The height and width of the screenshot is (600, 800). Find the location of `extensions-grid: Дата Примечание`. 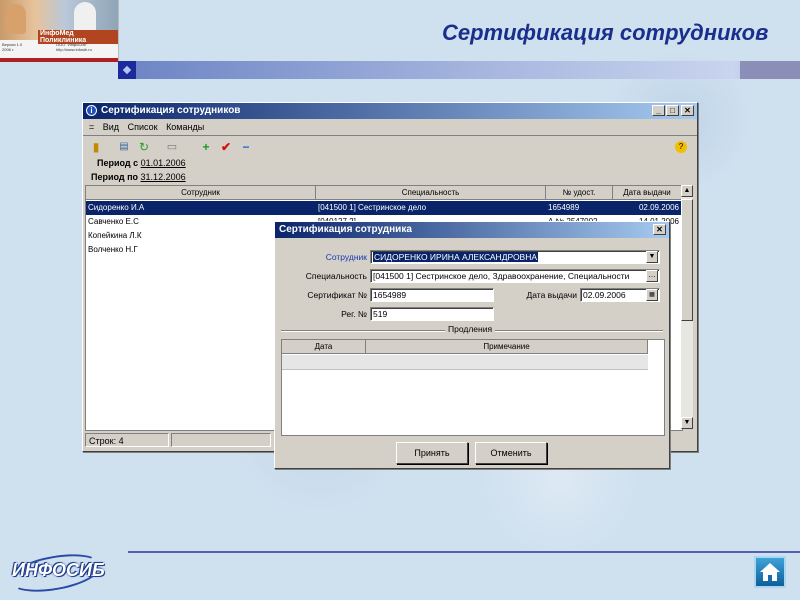

extensions-grid: Дата Примечание is located at coordinates (473, 387).